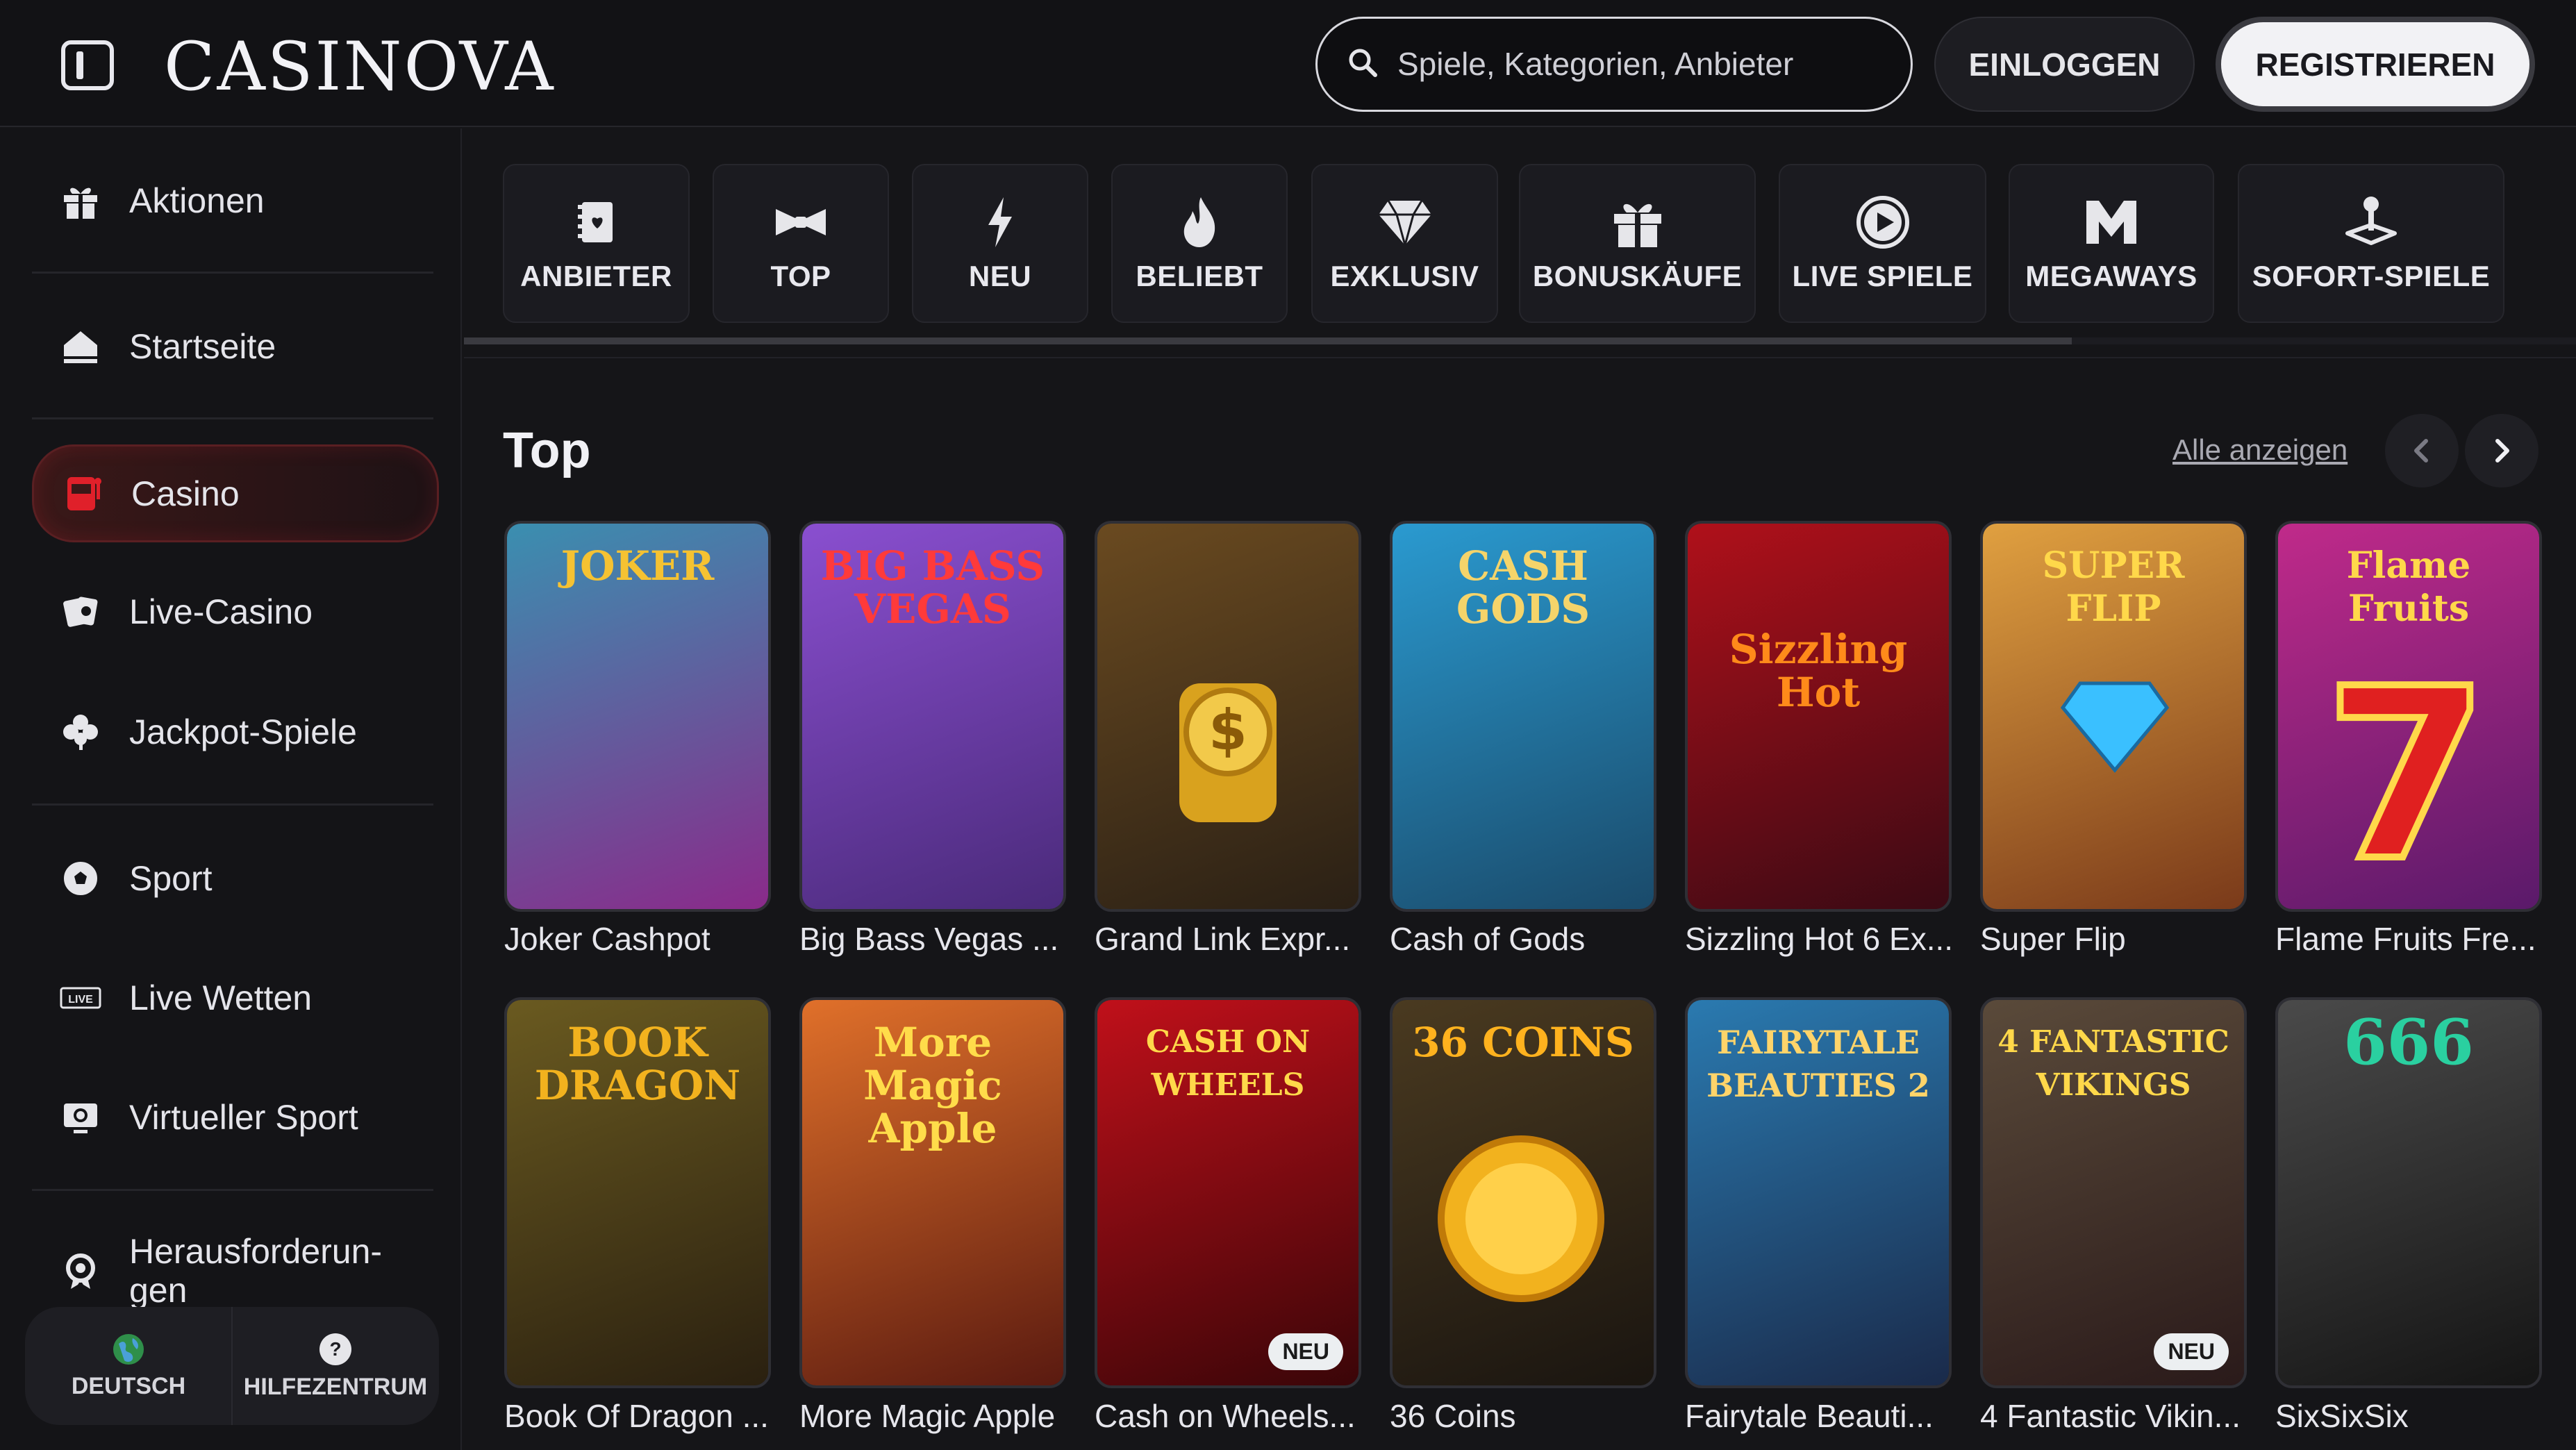 The image size is (2576, 1450). What do you see at coordinates (360, 66) in the screenshot?
I see `casinova-logo: CASINOVA` at bounding box center [360, 66].